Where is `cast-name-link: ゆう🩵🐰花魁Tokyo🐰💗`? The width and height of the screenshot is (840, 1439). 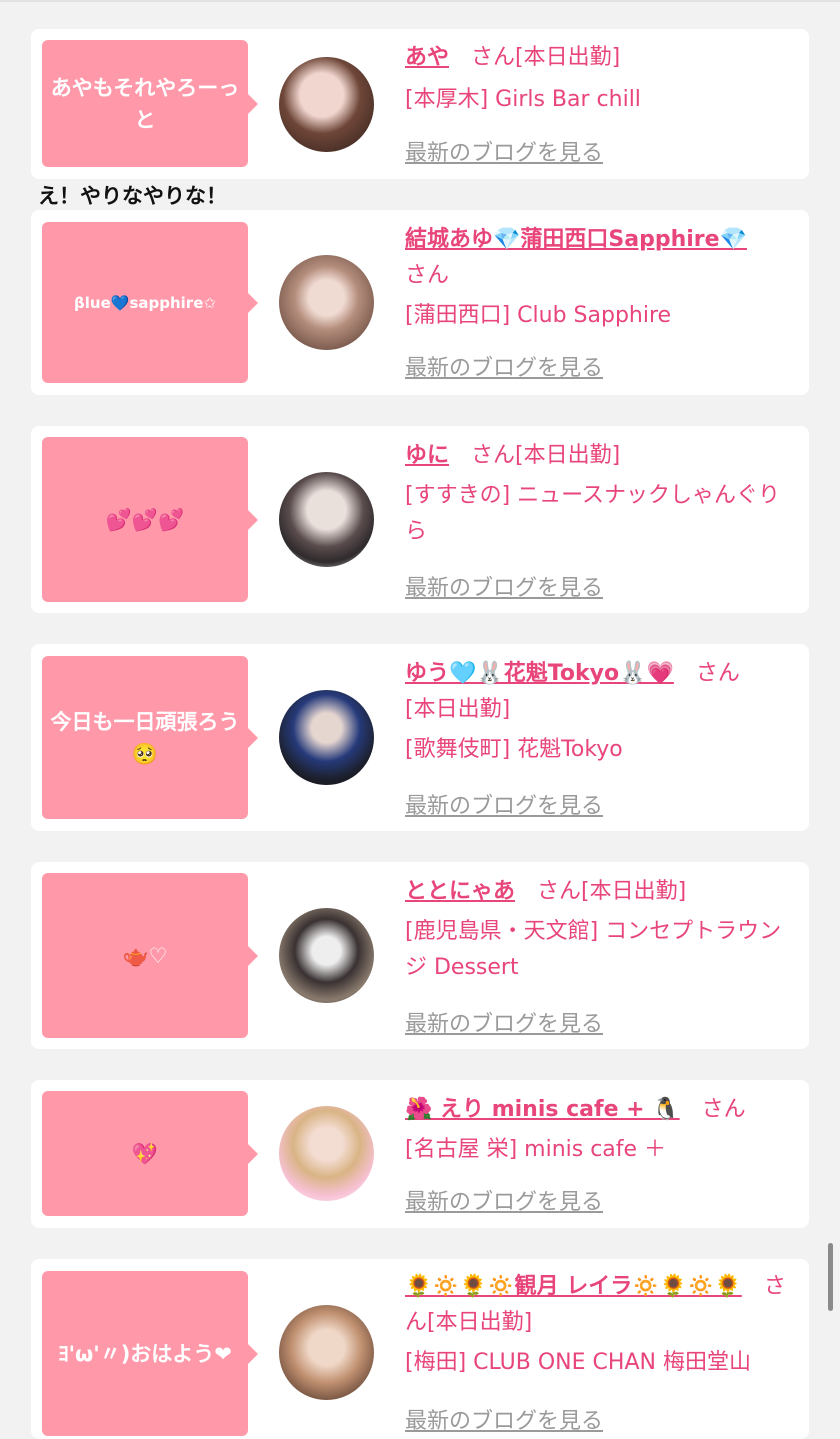
cast-name-link: ゆう🩵🐰花魁Tokyo🐰💗 is located at coordinates (539, 673).